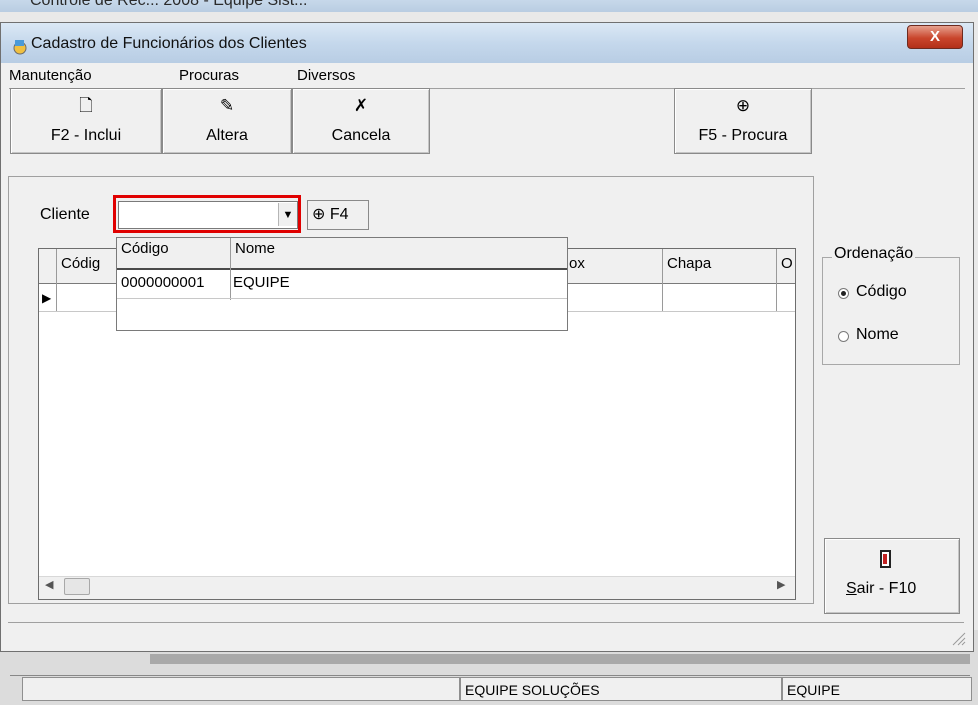 The height and width of the screenshot is (705, 978). I want to click on grid-header-chapa: Chapa, so click(689, 263).